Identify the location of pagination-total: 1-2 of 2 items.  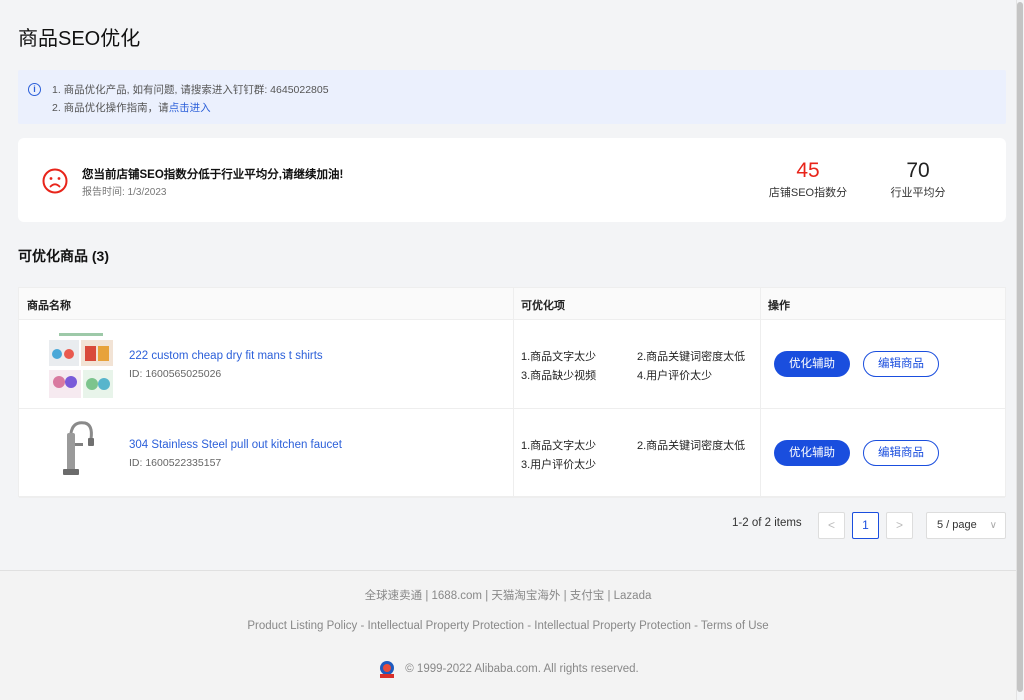
(767, 523).